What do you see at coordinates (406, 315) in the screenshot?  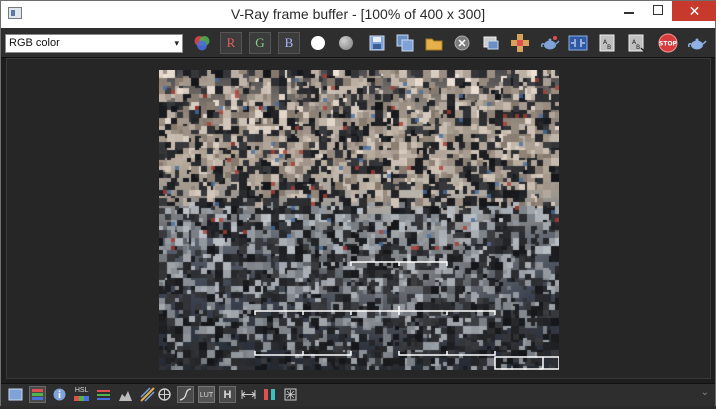 I see `render-buckets` at bounding box center [406, 315].